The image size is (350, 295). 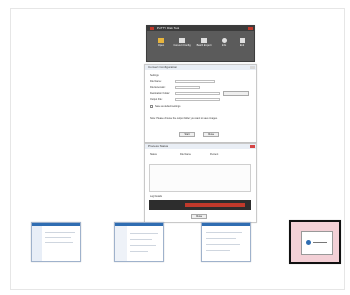 What do you see at coordinates (168, 28) in the screenshot?
I see `app-title: PuTTY Disk Tool` at bounding box center [168, 28].